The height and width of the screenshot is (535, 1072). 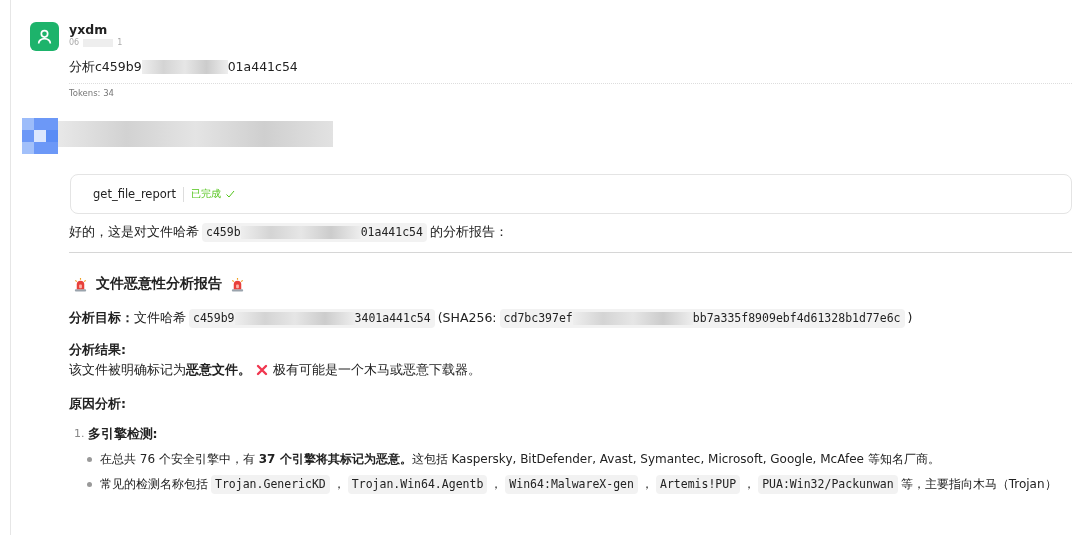 What do you see at coordinates (101, 318) in the screenshot?
I see `field-label: 分析目标：` at bounding box center [101, 318].